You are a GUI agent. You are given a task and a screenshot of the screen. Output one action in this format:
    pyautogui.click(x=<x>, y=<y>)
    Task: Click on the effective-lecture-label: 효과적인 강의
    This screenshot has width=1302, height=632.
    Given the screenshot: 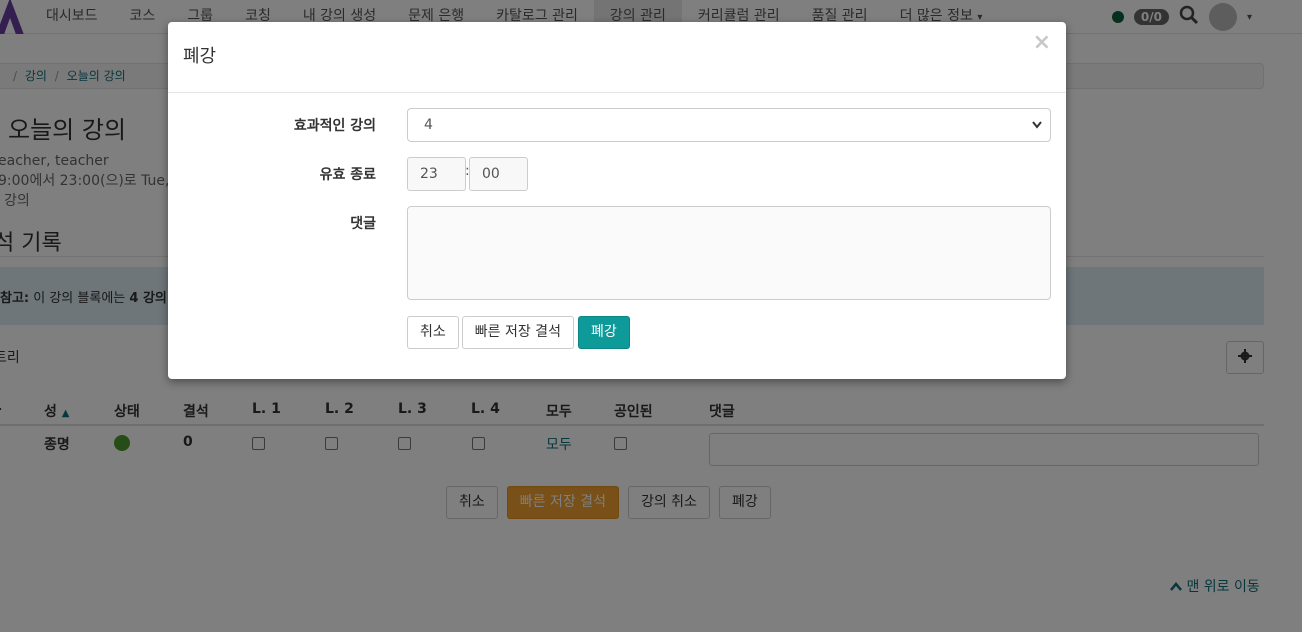 What is the action you would take?
    pyautogui.click(x=334, y=126)
    